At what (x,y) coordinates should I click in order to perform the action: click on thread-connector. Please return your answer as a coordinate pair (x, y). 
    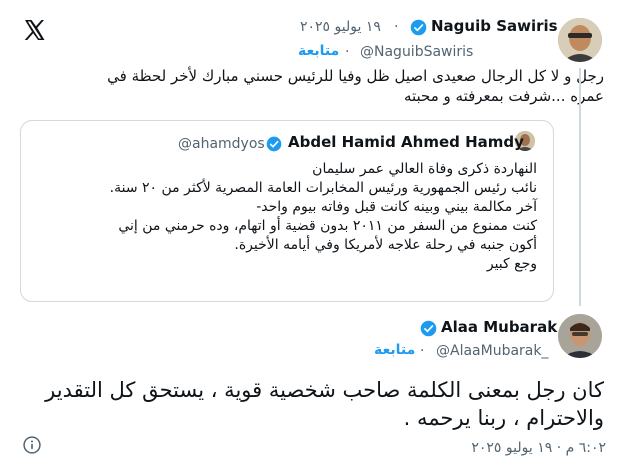
    Looking at the image, I should click on (580, 187).